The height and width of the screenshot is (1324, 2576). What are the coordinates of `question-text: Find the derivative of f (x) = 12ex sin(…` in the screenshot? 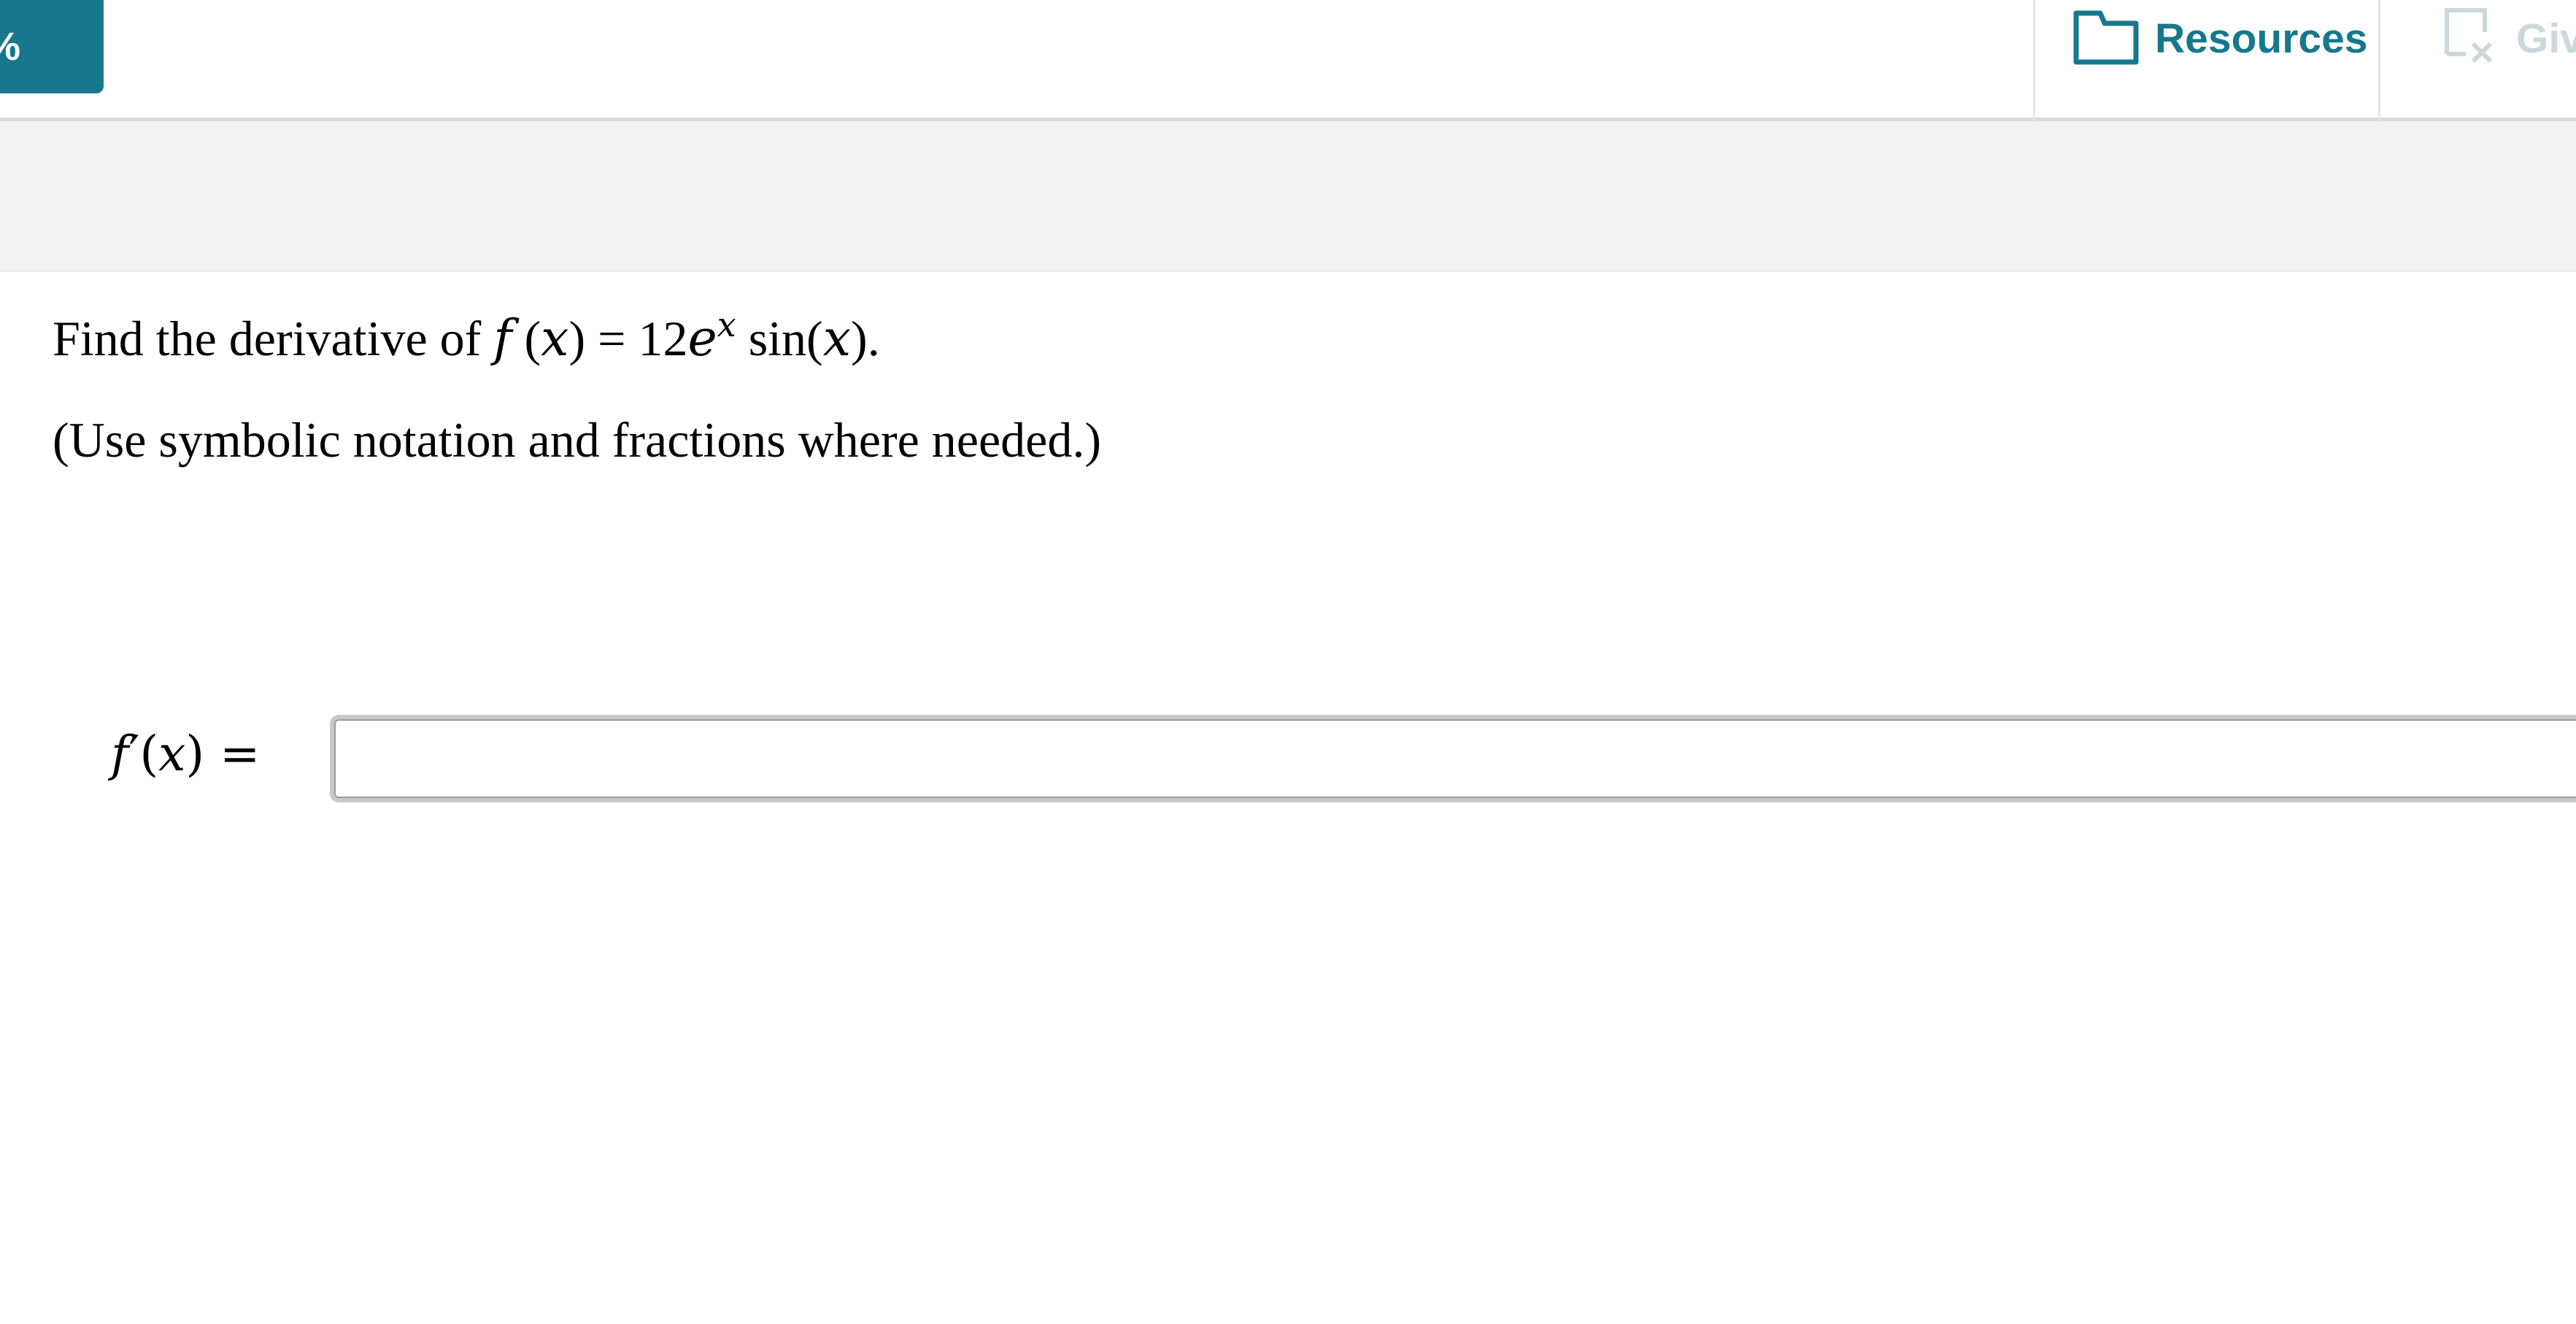 It's located at (466, 336).